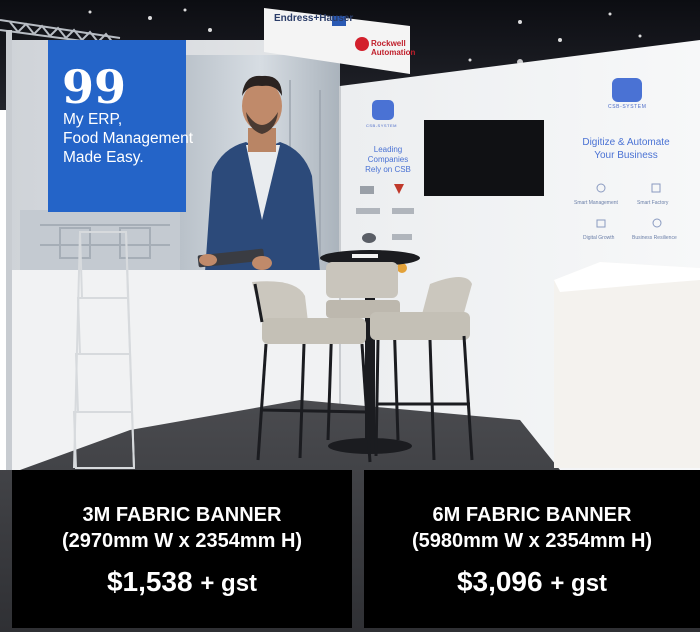  I want to click on feature-label: Digital Growth, so click(599, 238).